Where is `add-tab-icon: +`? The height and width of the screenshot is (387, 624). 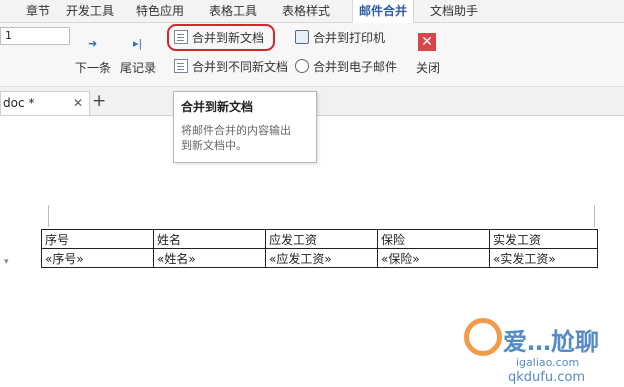 add-tab-icon: + is located at coordinates (99, 101).